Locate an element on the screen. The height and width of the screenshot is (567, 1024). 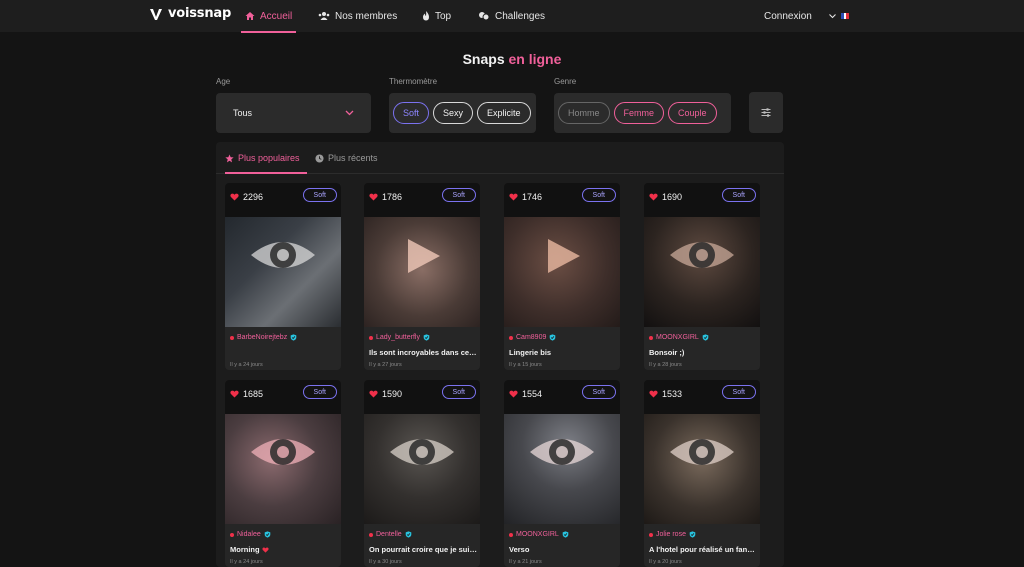
author-name: Jolie rose is located at coordinates (671, 534).